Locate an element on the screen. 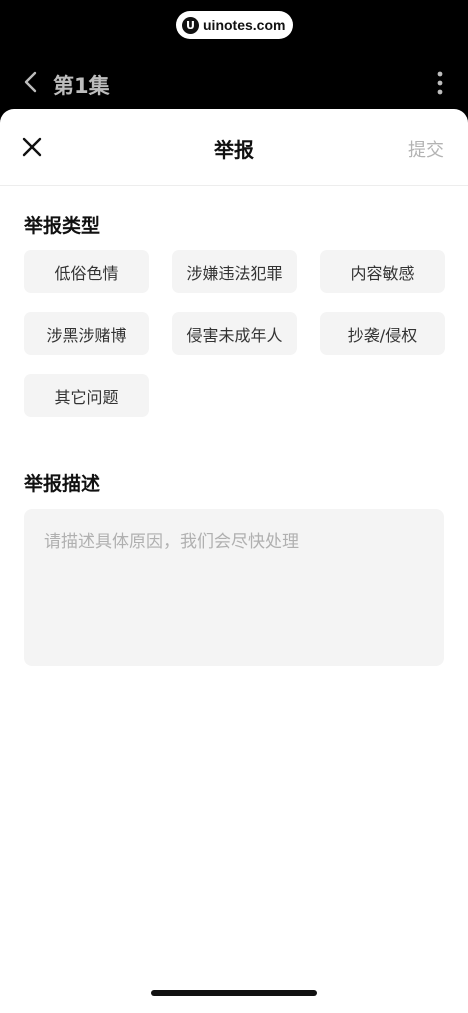 The image size is (468, 1013). report-type-title: 举报类型 is located at coordinates (62, 226).